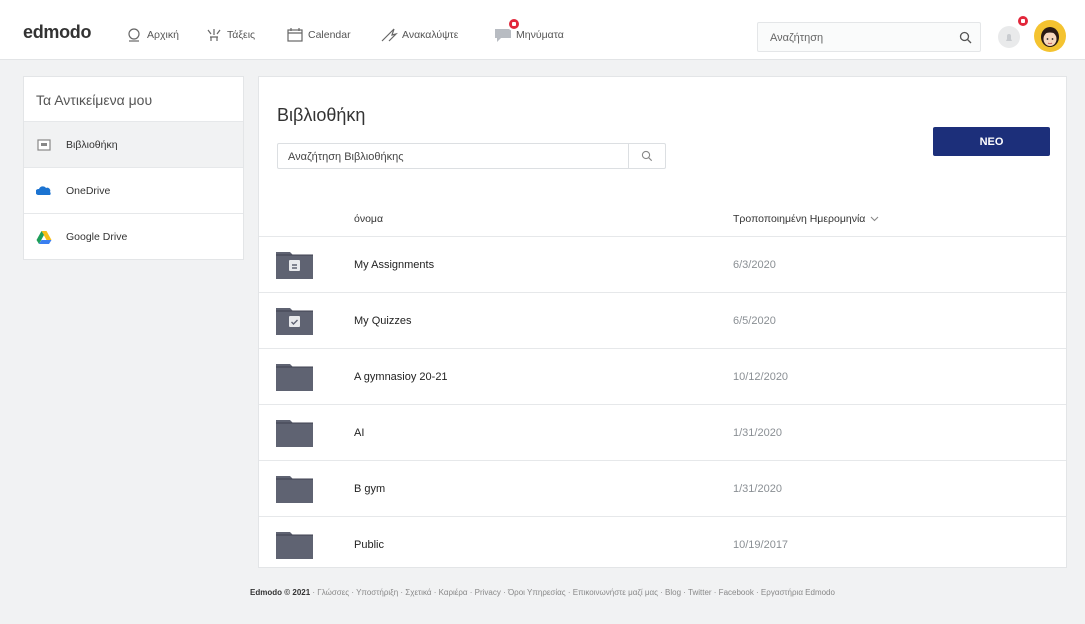  I want to click on quizzes-folder-icon, so click(294, 321).